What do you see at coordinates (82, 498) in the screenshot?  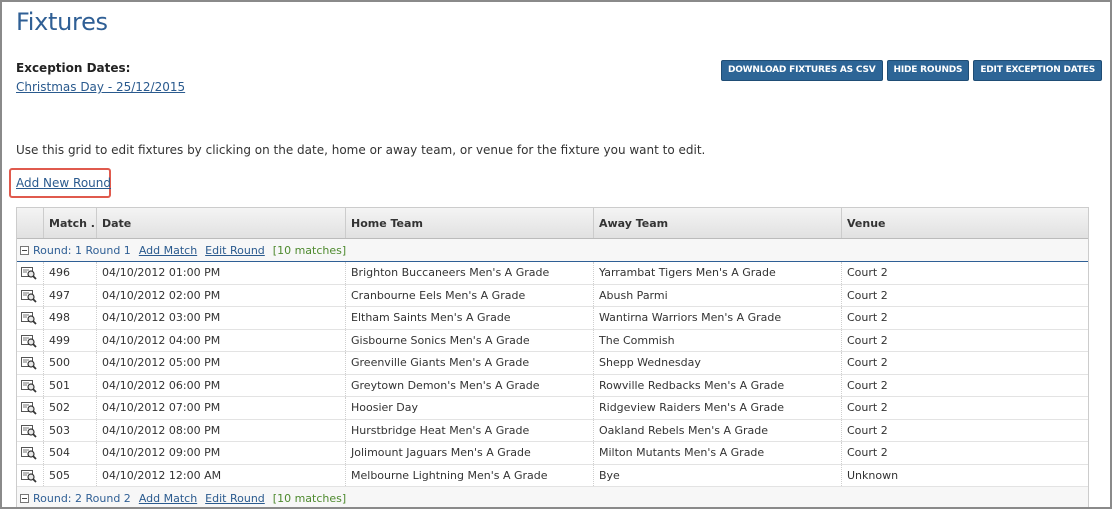 I see `round-label: Round: 2 Round 2` at bounding box center [82, 498].